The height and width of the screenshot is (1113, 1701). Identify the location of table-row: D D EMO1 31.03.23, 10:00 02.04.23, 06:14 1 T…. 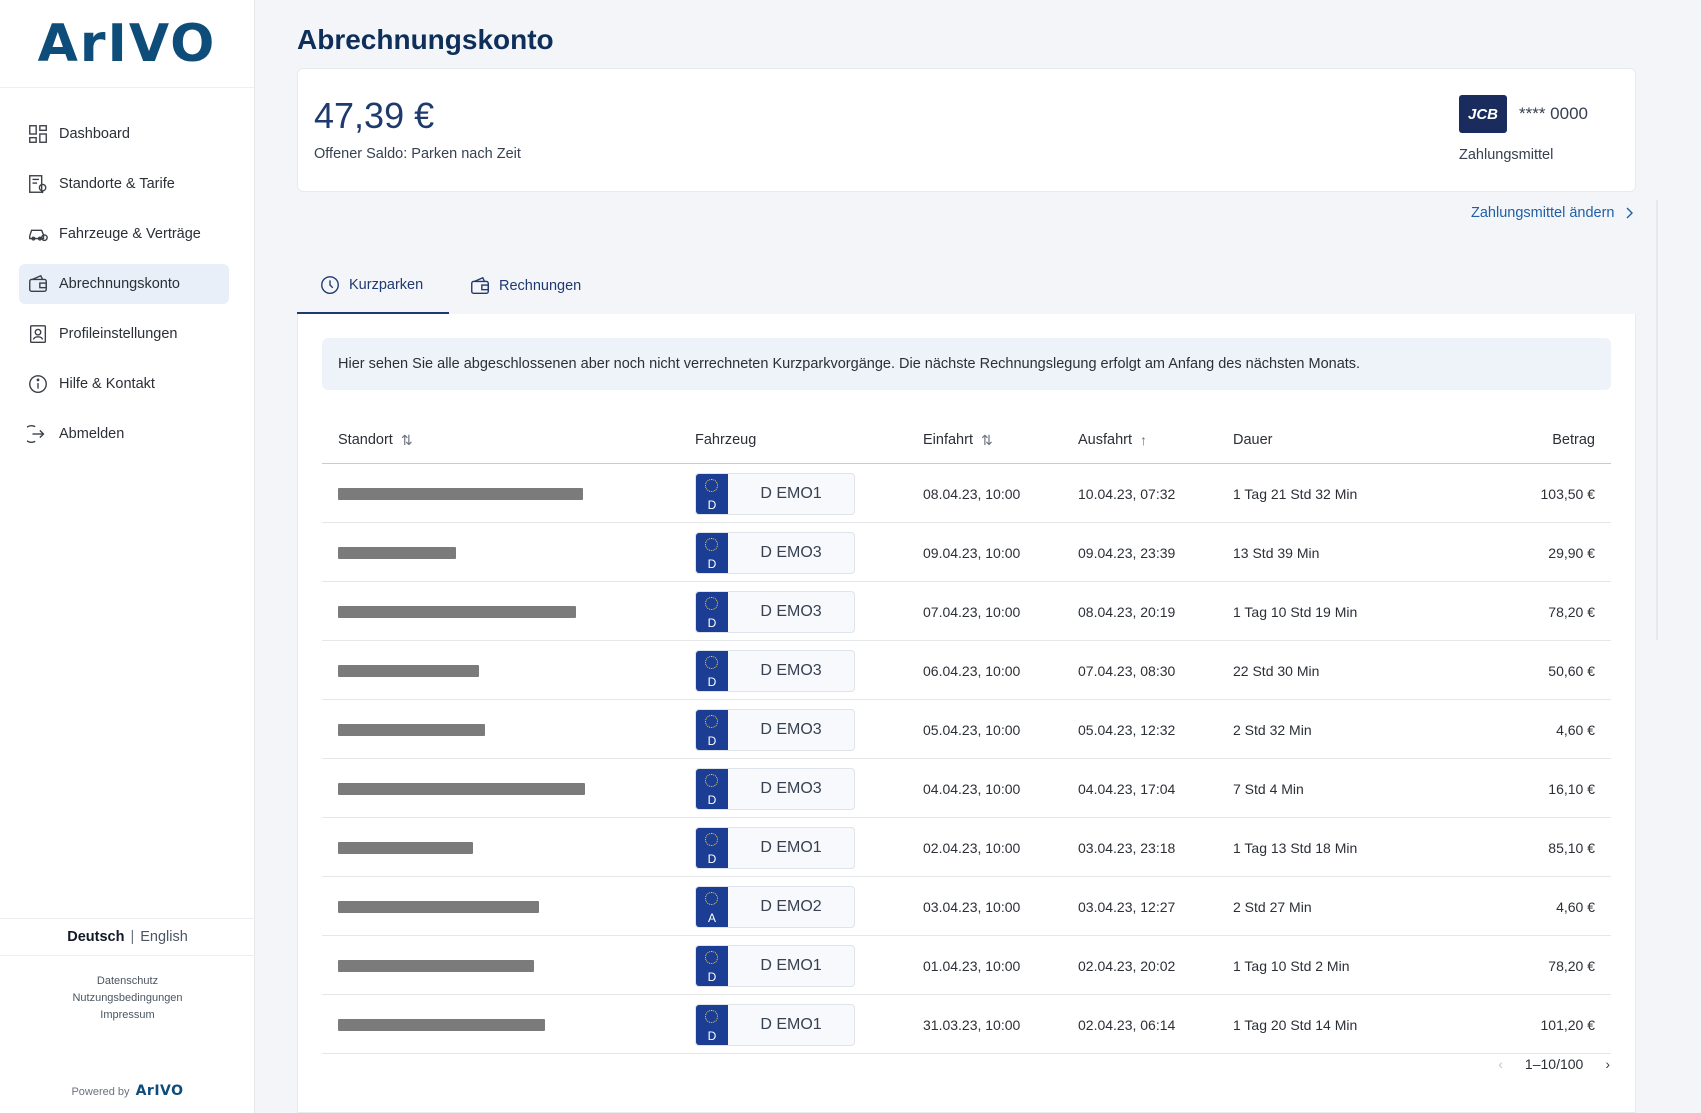
(966, 1024).